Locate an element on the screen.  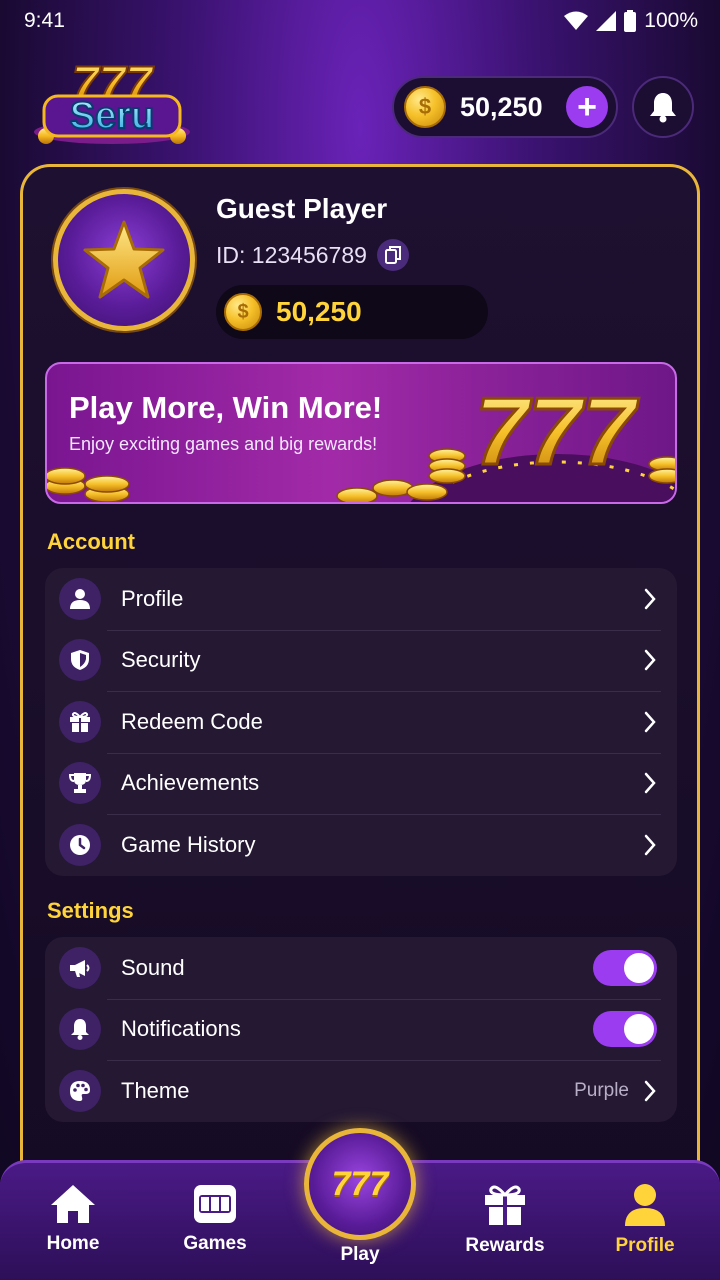
notifications-toggle is located at coordinates (625, 1029).